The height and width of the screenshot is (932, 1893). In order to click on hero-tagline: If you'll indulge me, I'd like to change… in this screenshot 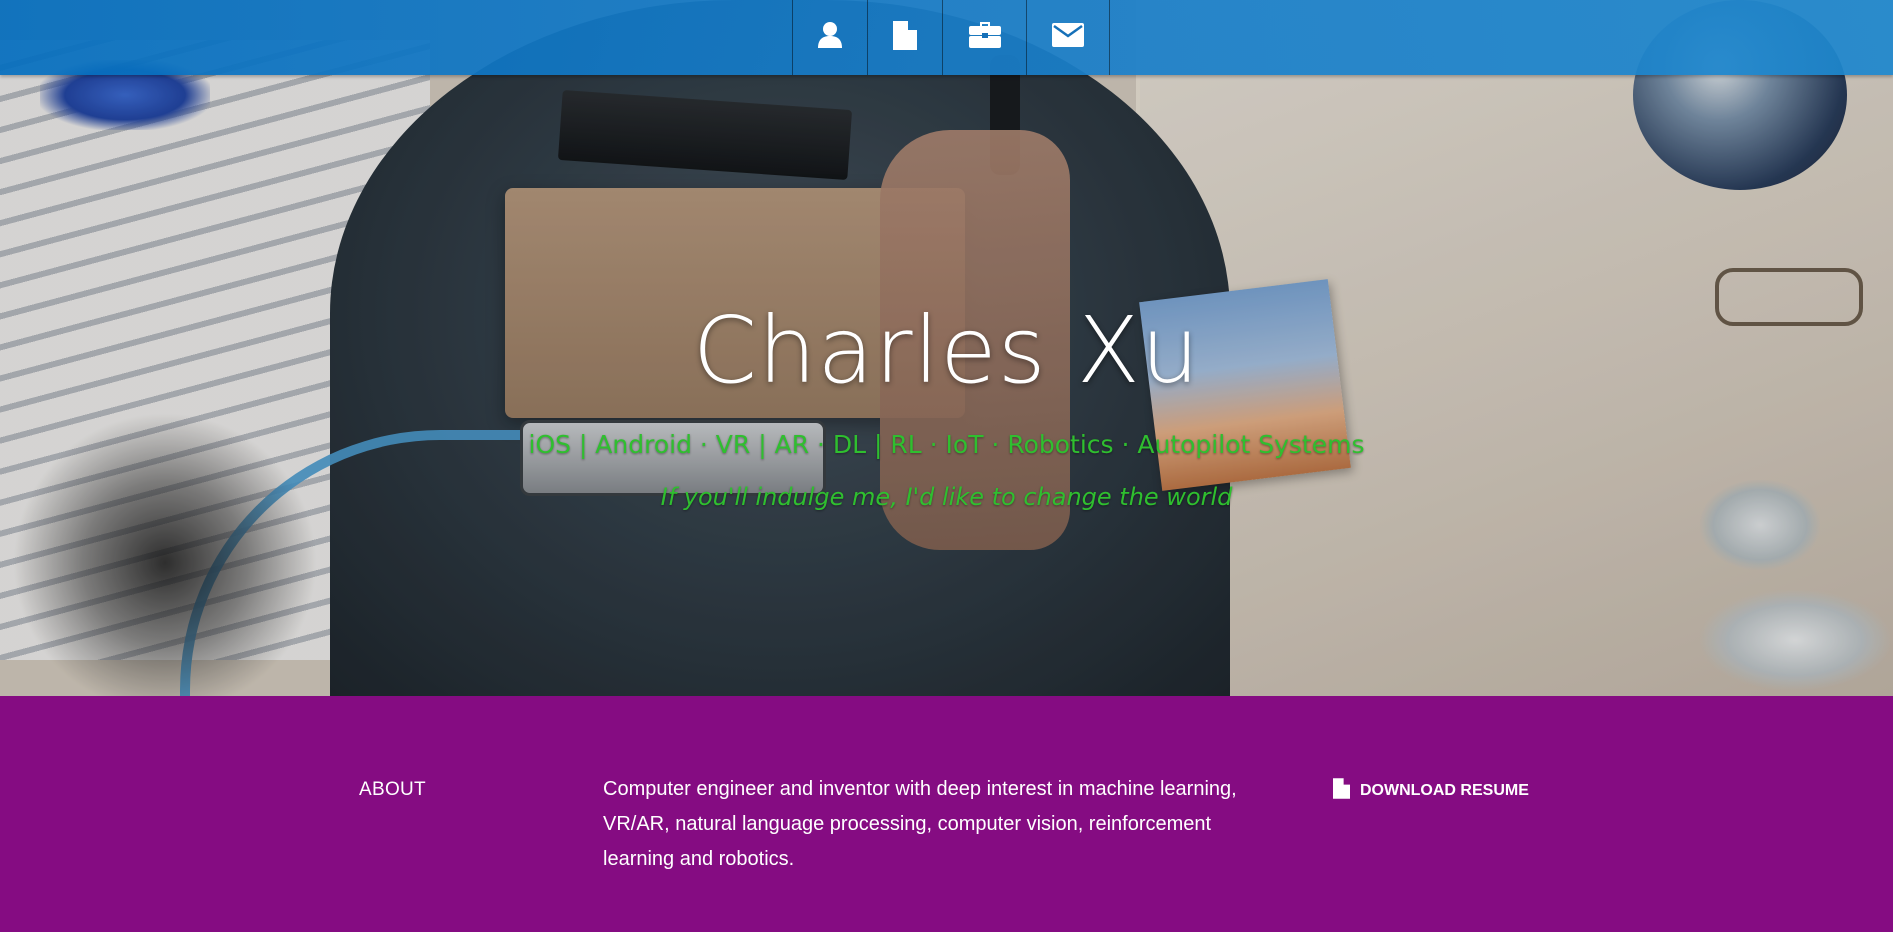, I will do `click(946, 497)`.